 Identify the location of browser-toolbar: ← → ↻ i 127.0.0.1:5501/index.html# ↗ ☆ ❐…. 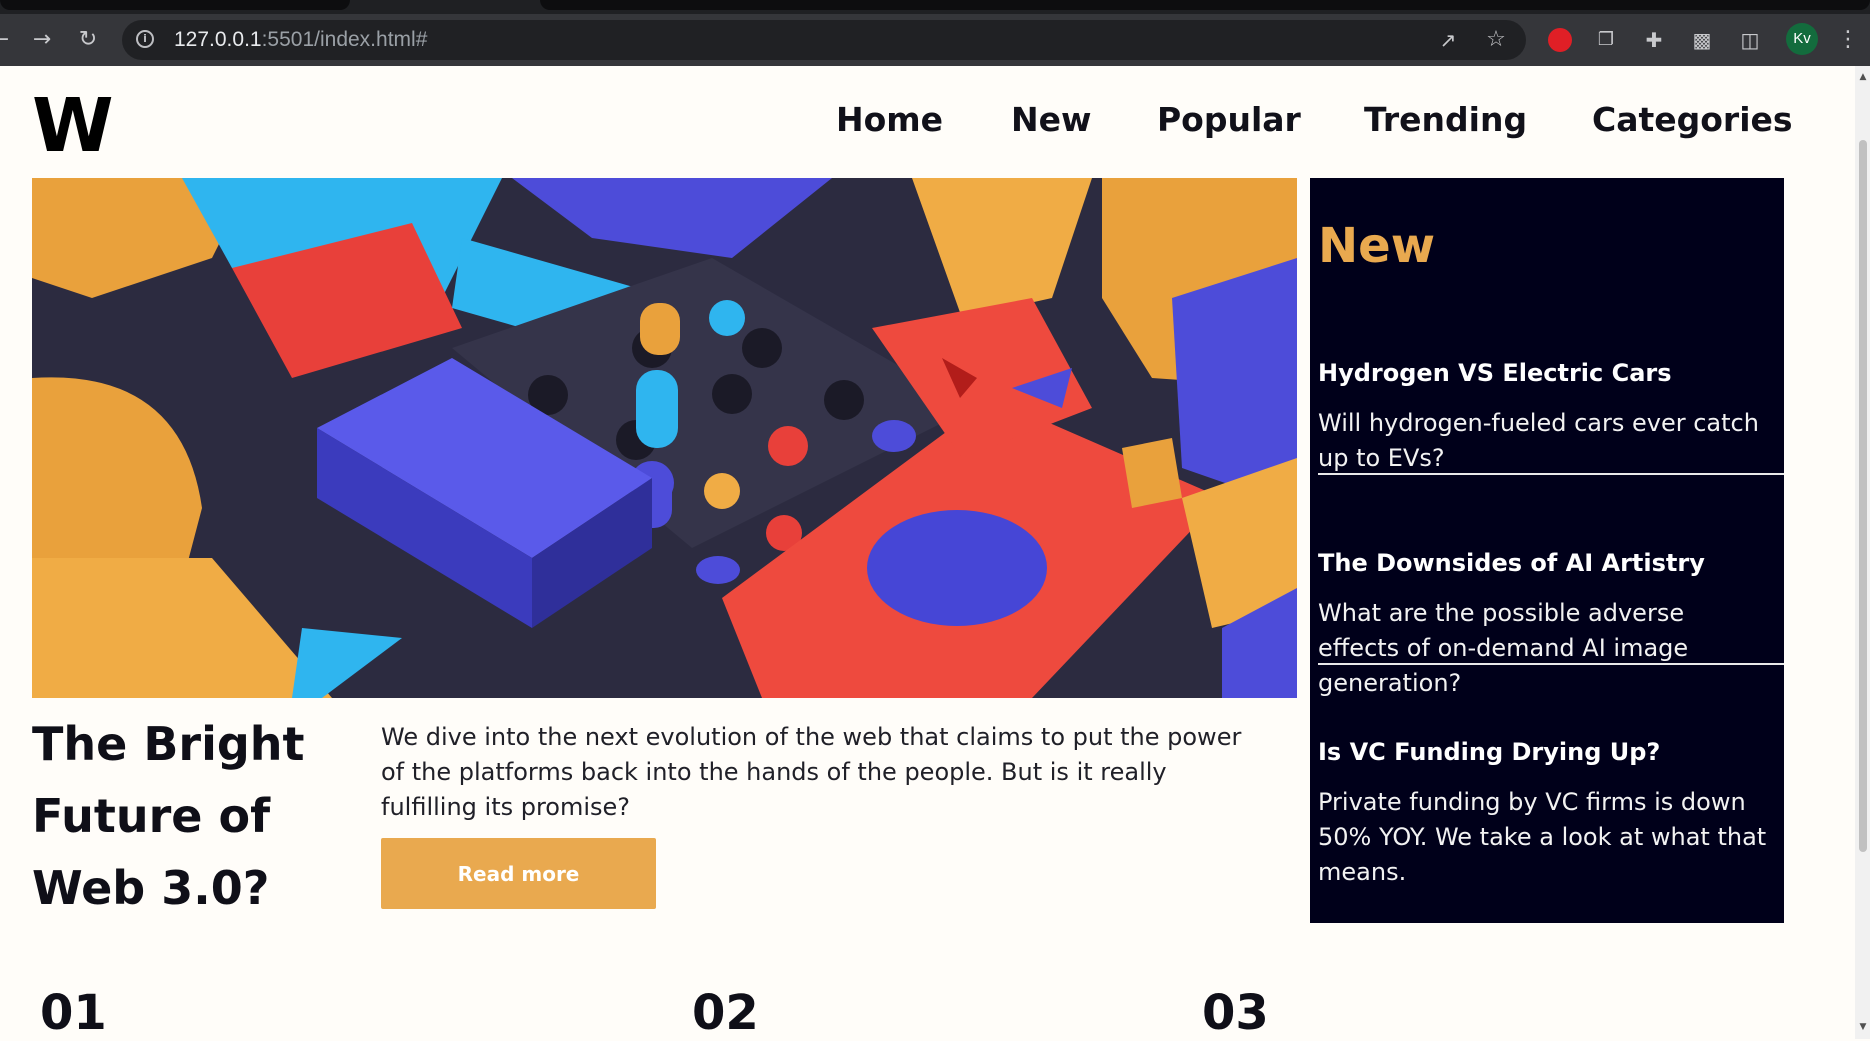
(935, 40).